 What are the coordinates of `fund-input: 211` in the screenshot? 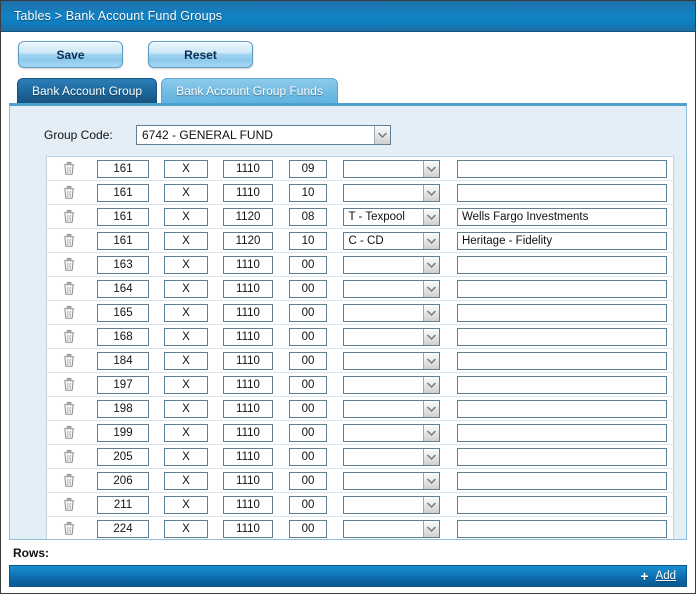 It's located at (123, 504).